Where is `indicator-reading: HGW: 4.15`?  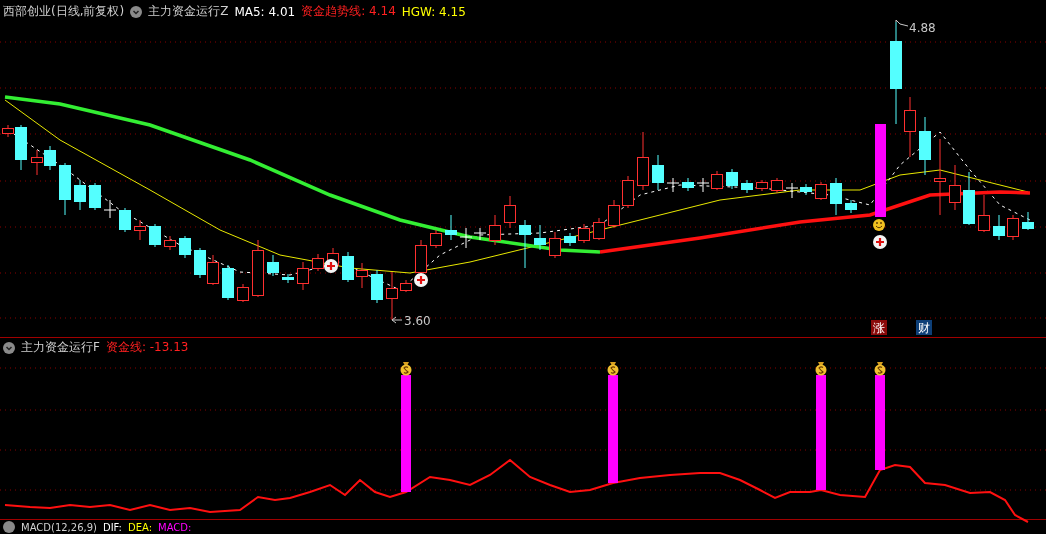 indicator-reading: HGW: 4.15 is located at coordinates (433, 11).